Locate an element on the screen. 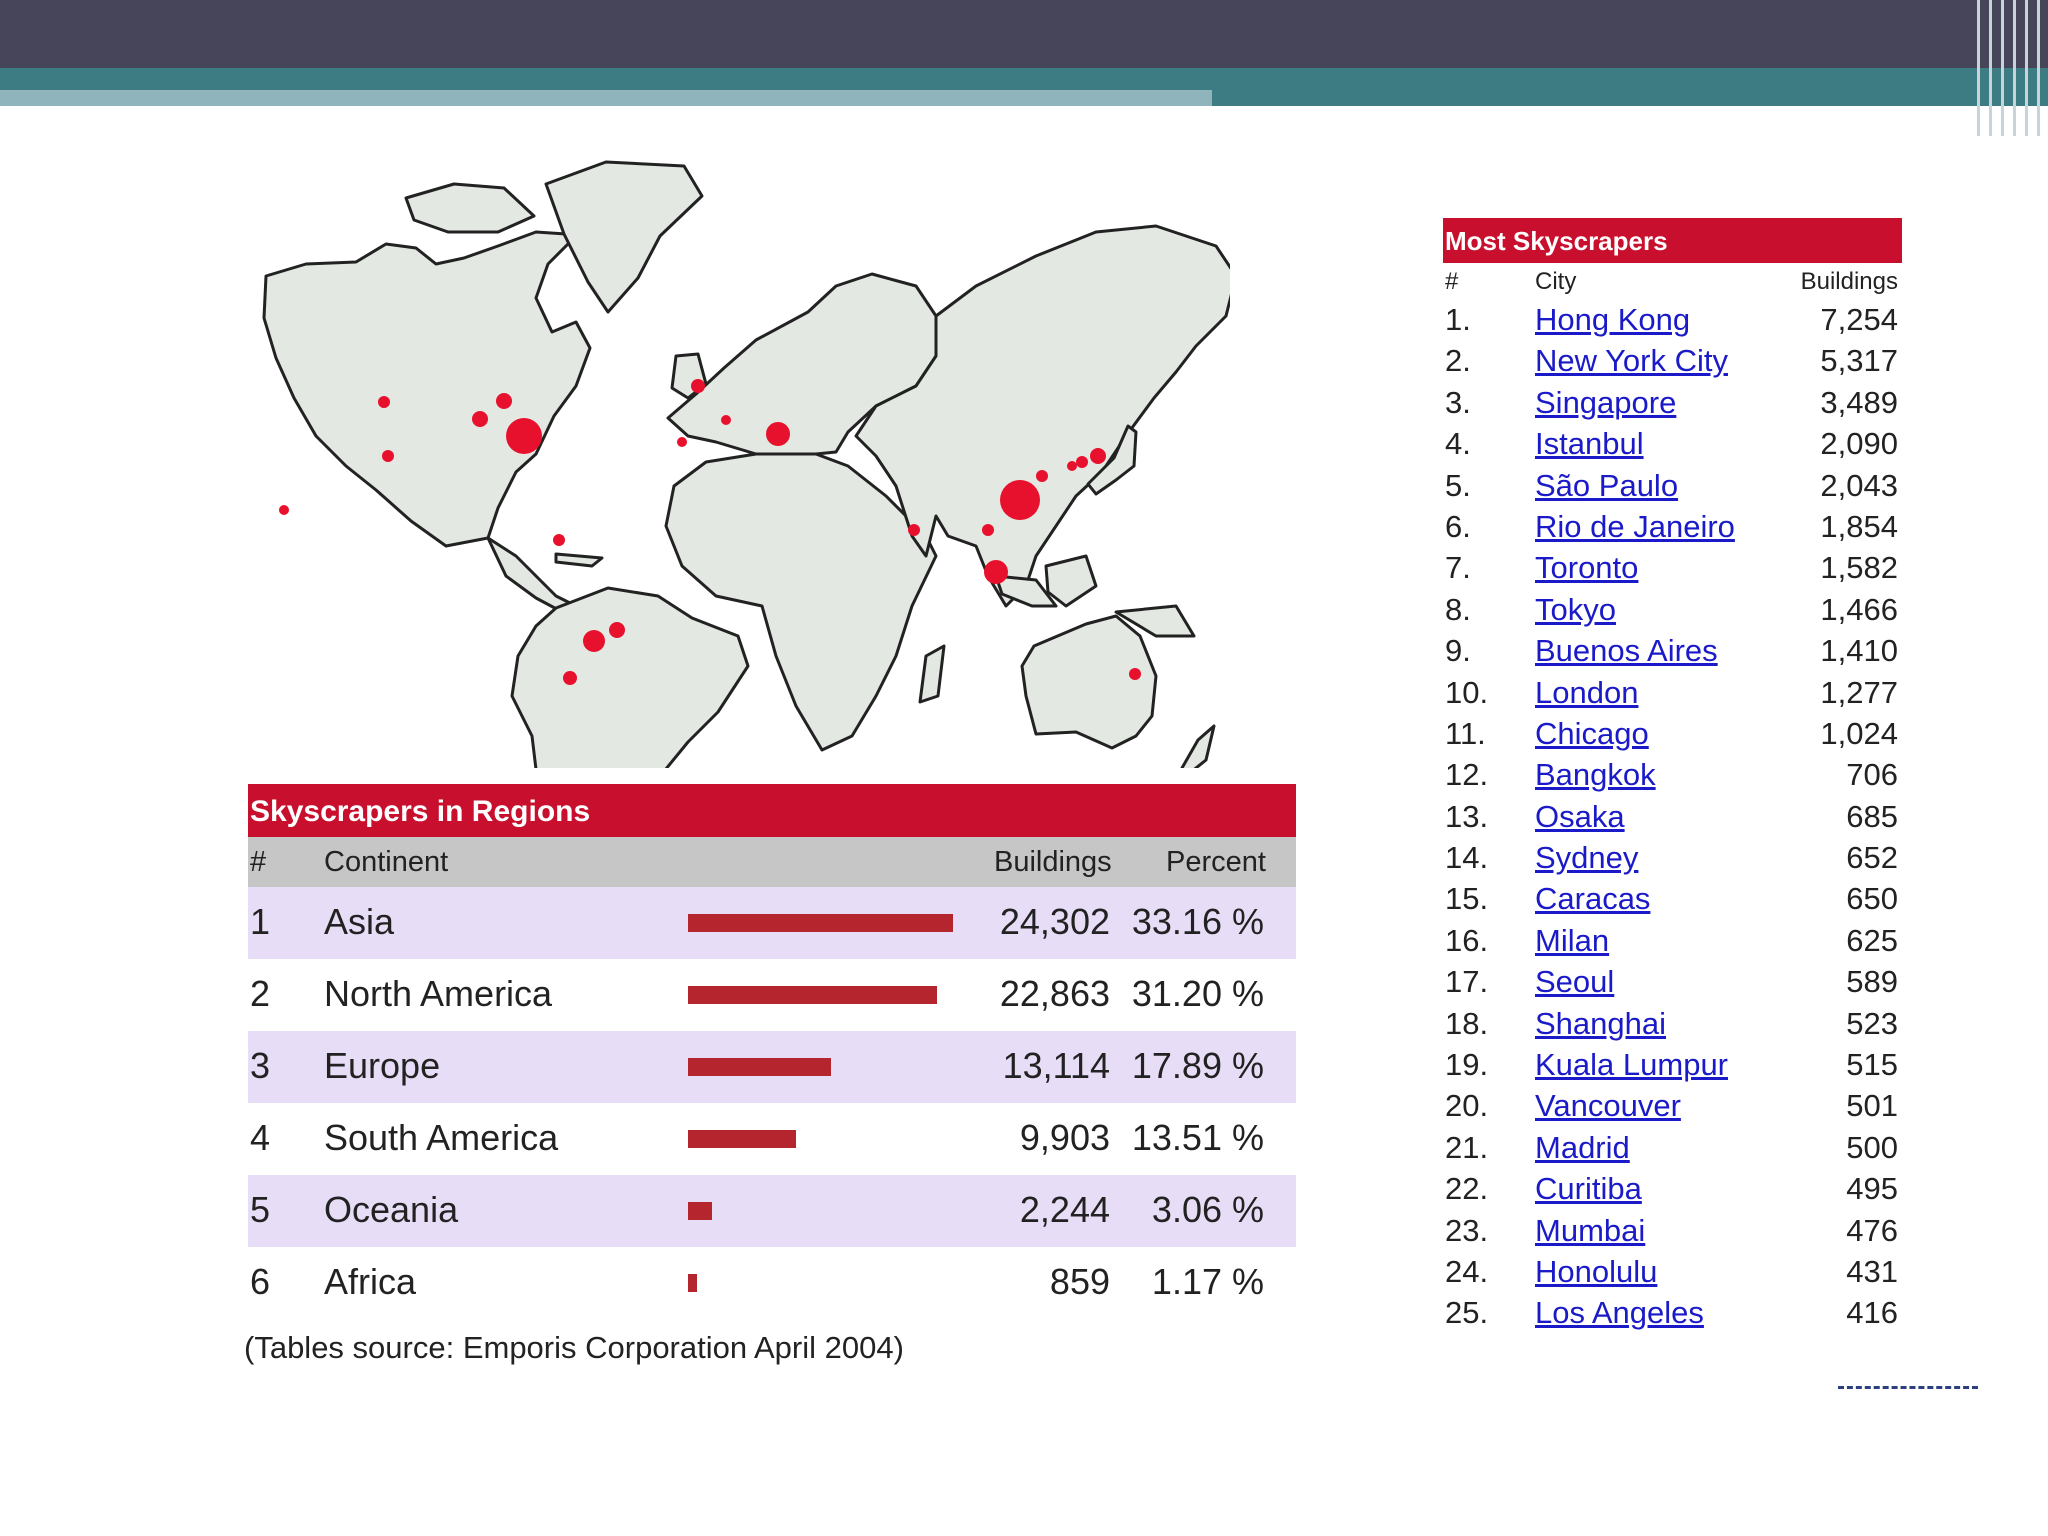 The image size is (2048, 1536). city-link: Seoul is located at coordinates (1574, 982).